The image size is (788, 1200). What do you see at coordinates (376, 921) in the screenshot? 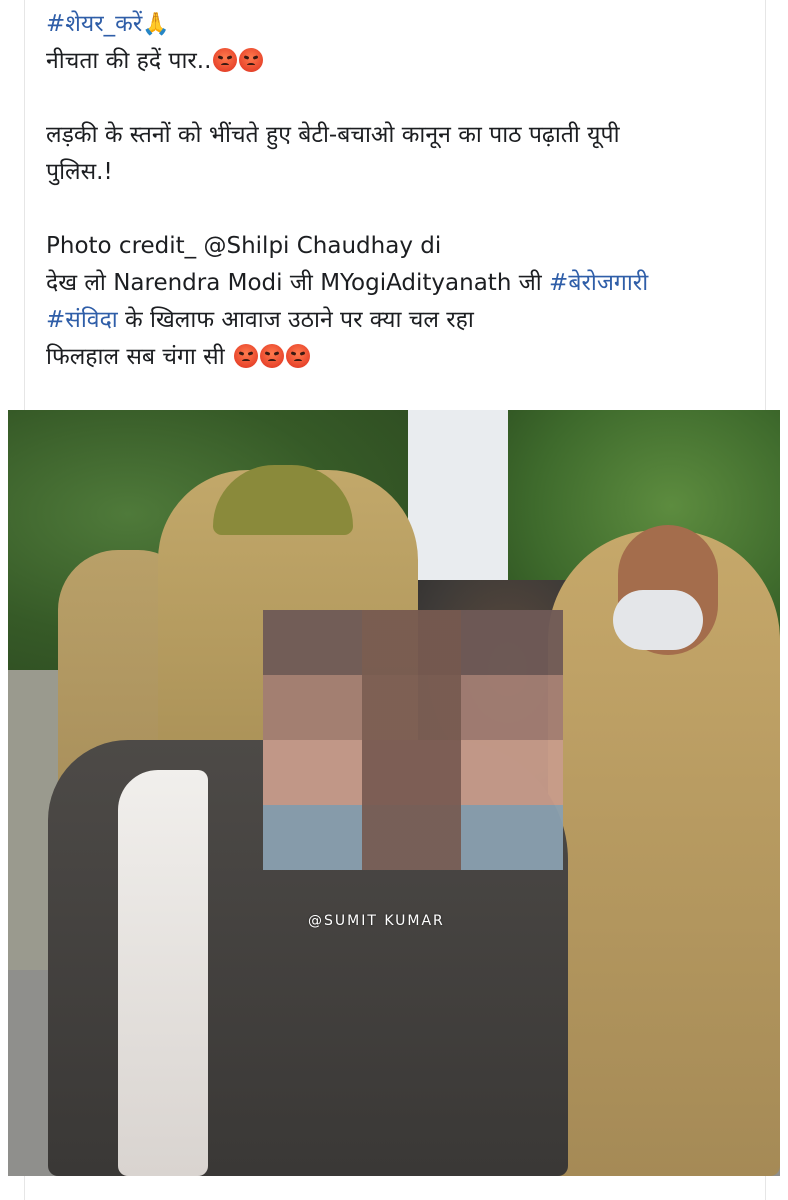
I see `photo-watermark: @SUMIT KUMAR` at bounding box center [376, 921].